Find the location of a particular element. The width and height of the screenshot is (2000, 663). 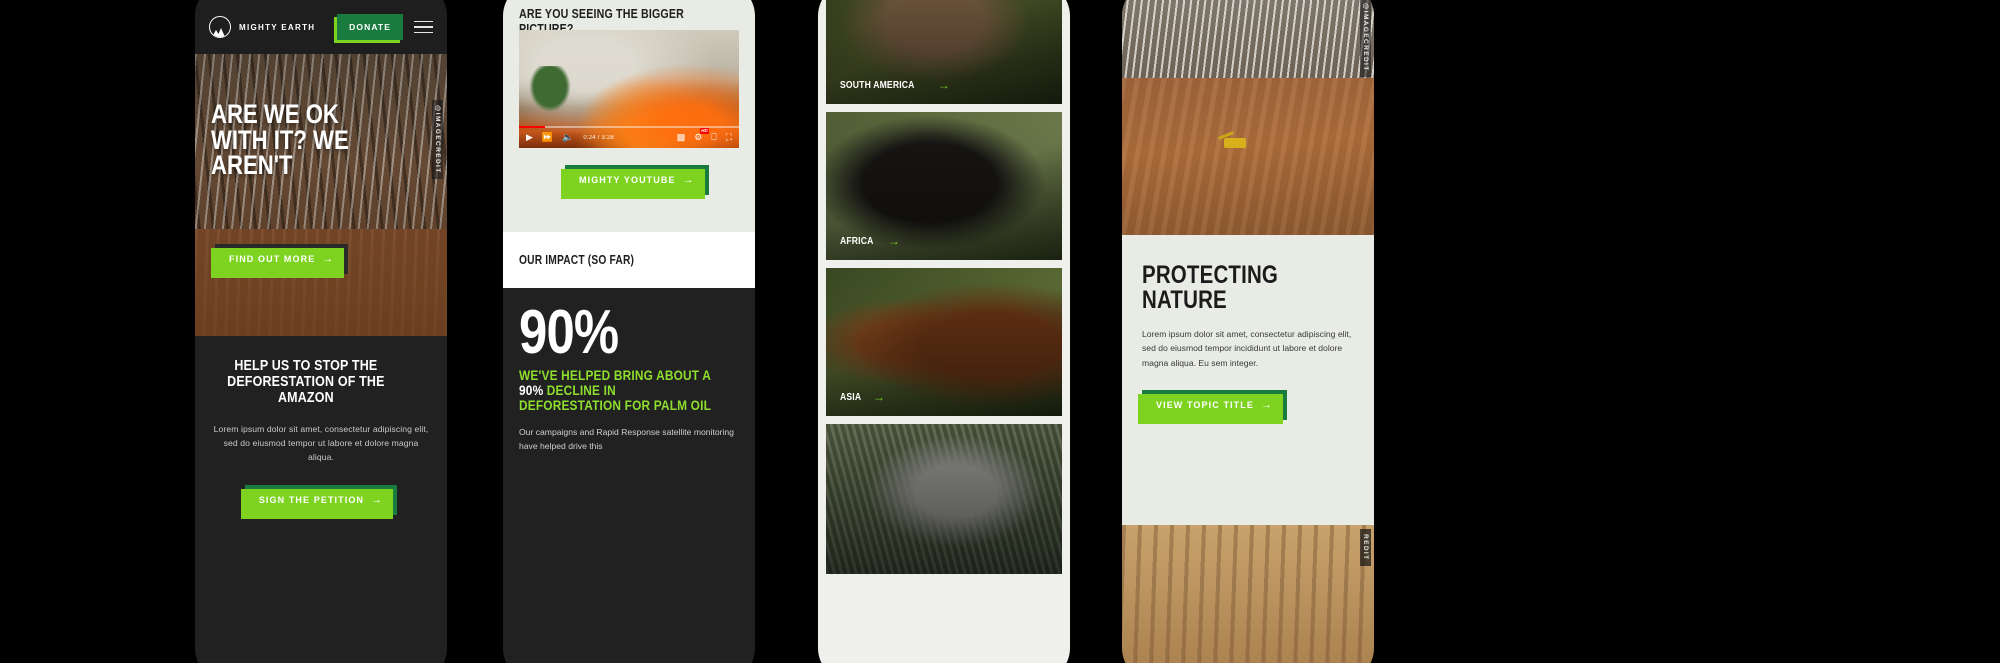

miniplayer-icon: ⎕ is located at coordinates (713, 137).